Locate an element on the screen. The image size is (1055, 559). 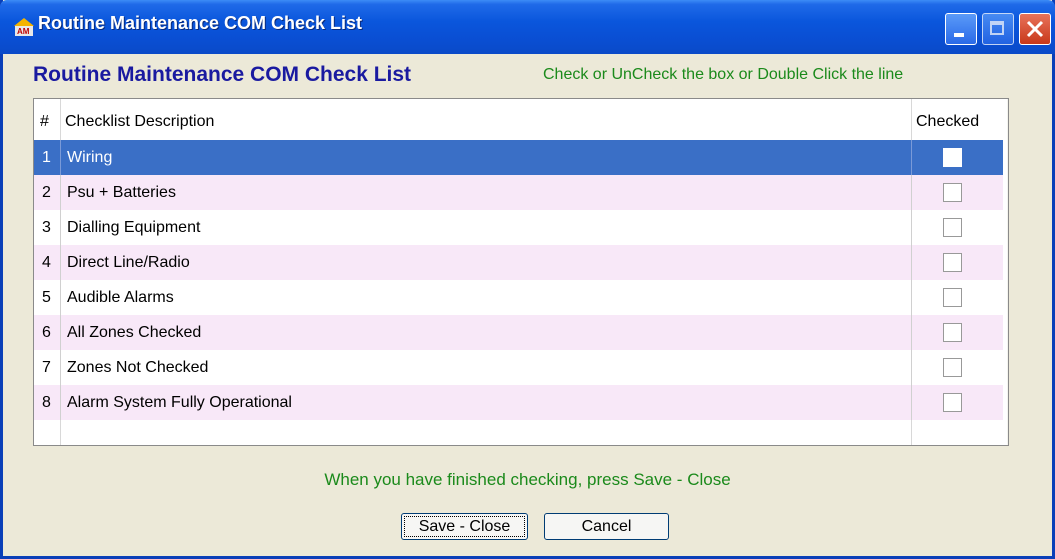
row-number: 2 is located at coordinates (46, 192).